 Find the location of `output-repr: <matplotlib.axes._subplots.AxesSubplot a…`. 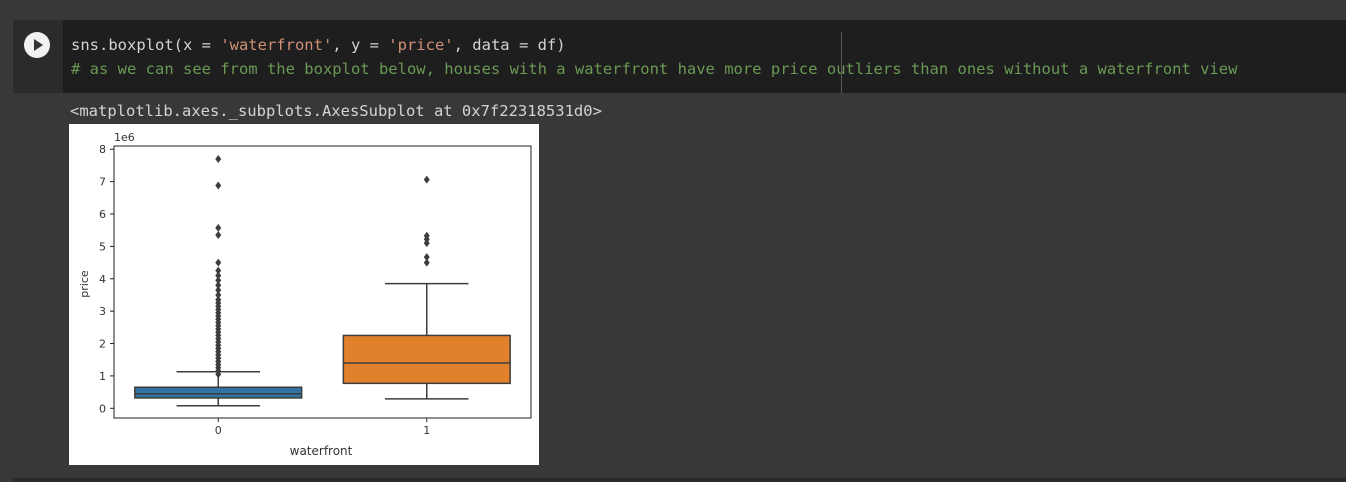

output-repr: <matplotlib.axes._subplots.AxesSubplot a… is located at coordinates (336, 111).